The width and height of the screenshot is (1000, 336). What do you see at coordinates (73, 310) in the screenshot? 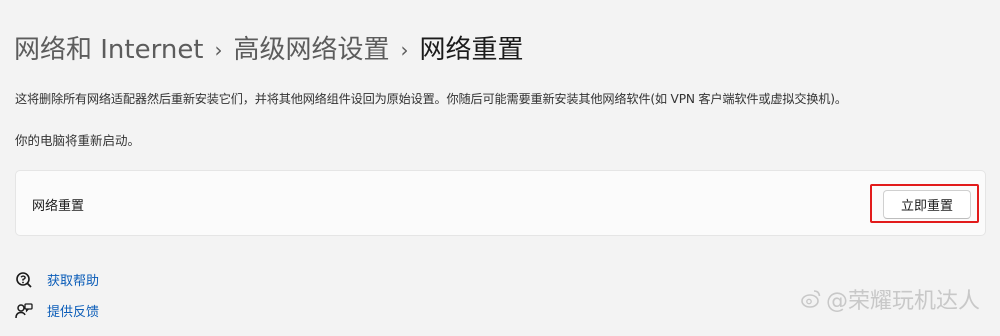
I see `give-feedback-label: 提供反馈` at bounding box center [73, 310].